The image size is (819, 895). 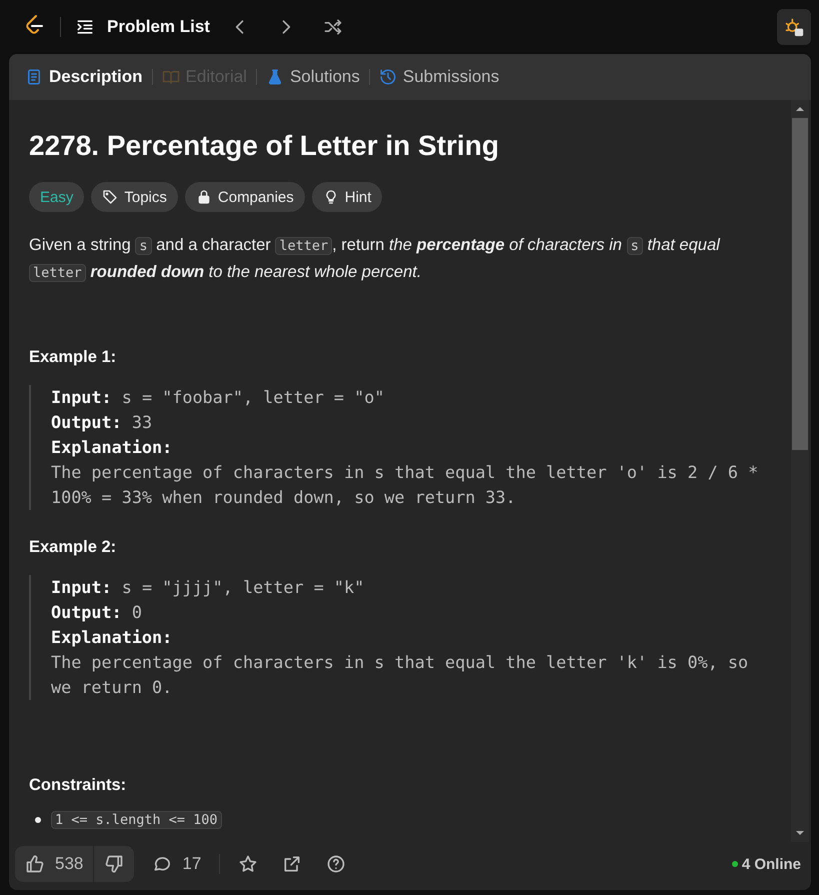 I want to click on book-icon, so click(x=171, y=77).